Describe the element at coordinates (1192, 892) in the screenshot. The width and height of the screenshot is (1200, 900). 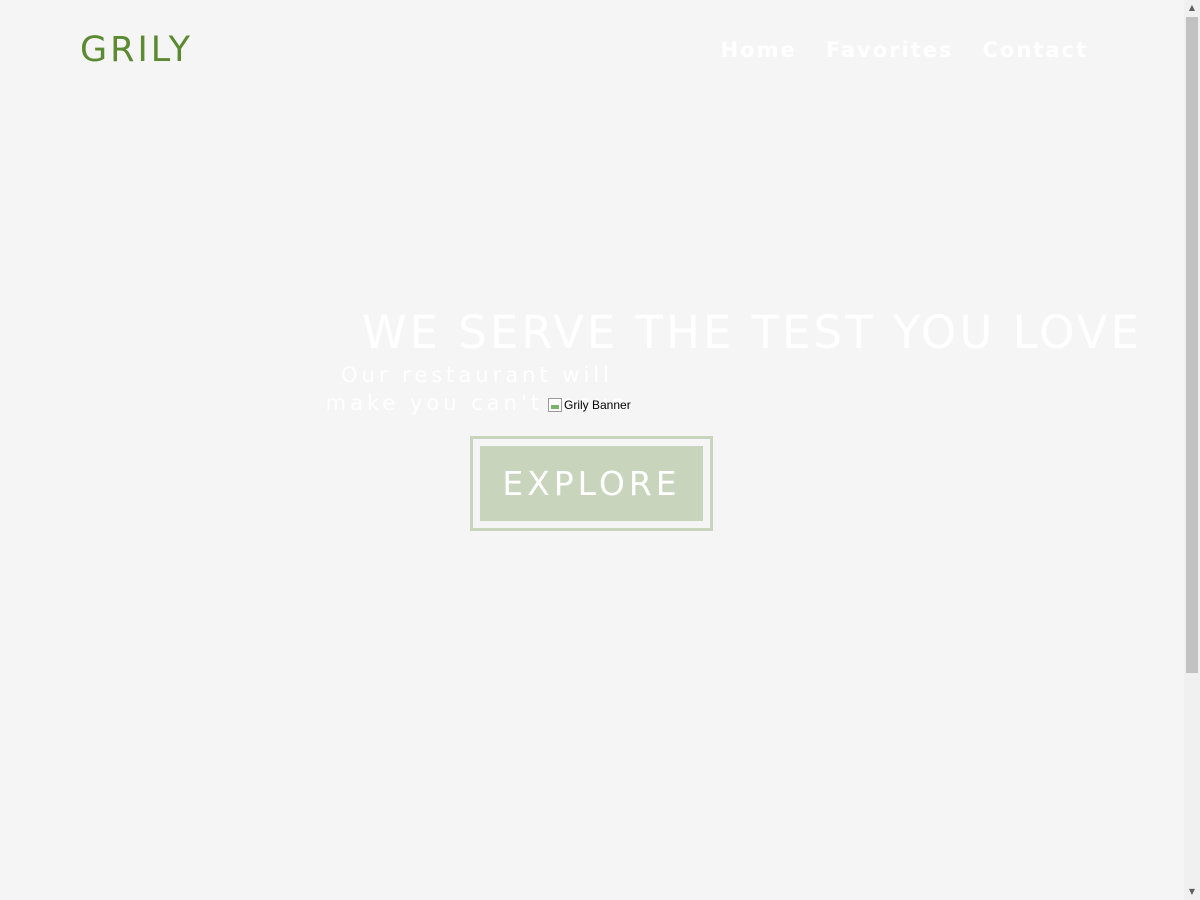
I see `scroll-down-icon: ▼` at that location.